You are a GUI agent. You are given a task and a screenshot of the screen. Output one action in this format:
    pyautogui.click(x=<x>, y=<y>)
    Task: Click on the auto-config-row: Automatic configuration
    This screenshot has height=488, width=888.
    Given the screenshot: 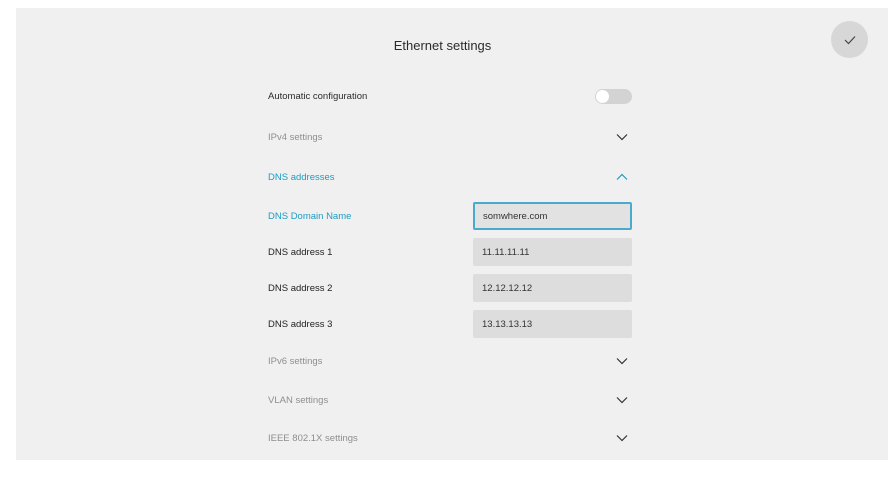 What is the action you would take?
    pyautogui.click(x=450, y=96)
    